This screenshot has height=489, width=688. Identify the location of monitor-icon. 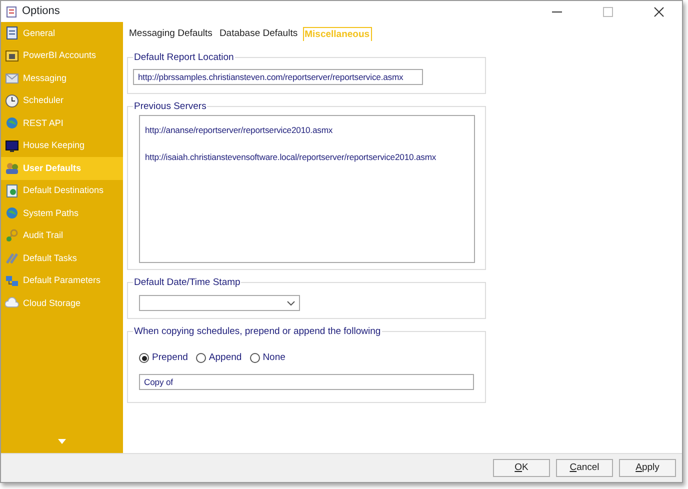
(12, 145).